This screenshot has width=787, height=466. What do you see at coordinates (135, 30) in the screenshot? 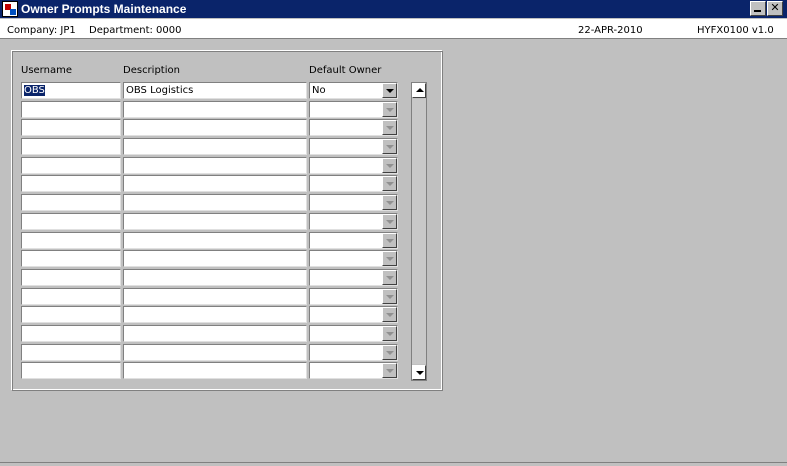
I see `department-label: Department: 0000` at bounding box center [135, 30].